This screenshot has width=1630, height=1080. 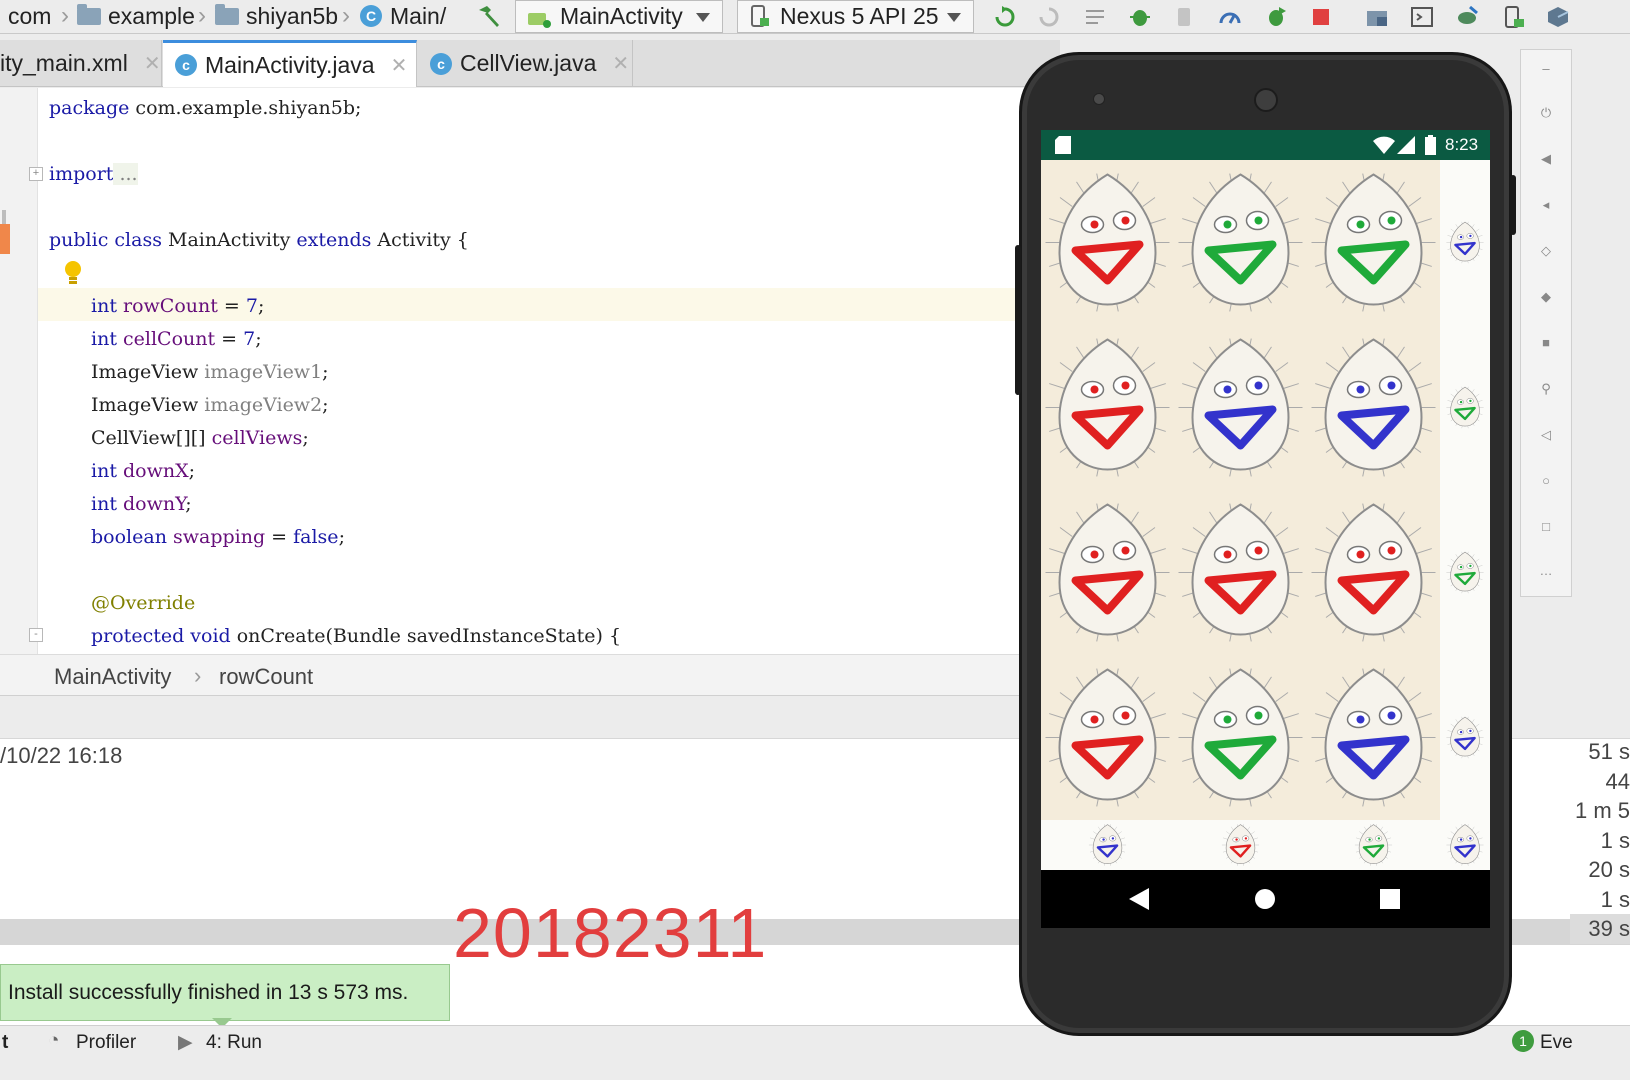 I want to click on stop-icon, so click(x=1321, y=17).